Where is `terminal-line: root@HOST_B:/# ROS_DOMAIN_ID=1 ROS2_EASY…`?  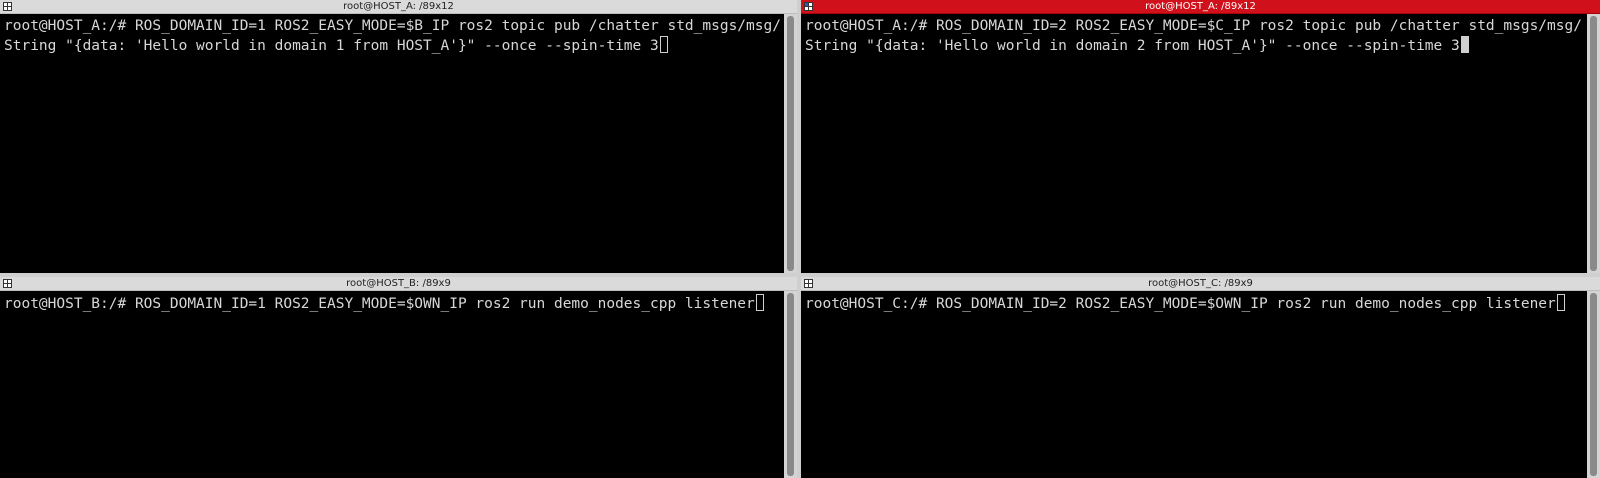 terminal-line: root@HOST_B:/# ROS_DOMAIN_ID=1 ROS2_EASY… is located at coordinates (379, 304).